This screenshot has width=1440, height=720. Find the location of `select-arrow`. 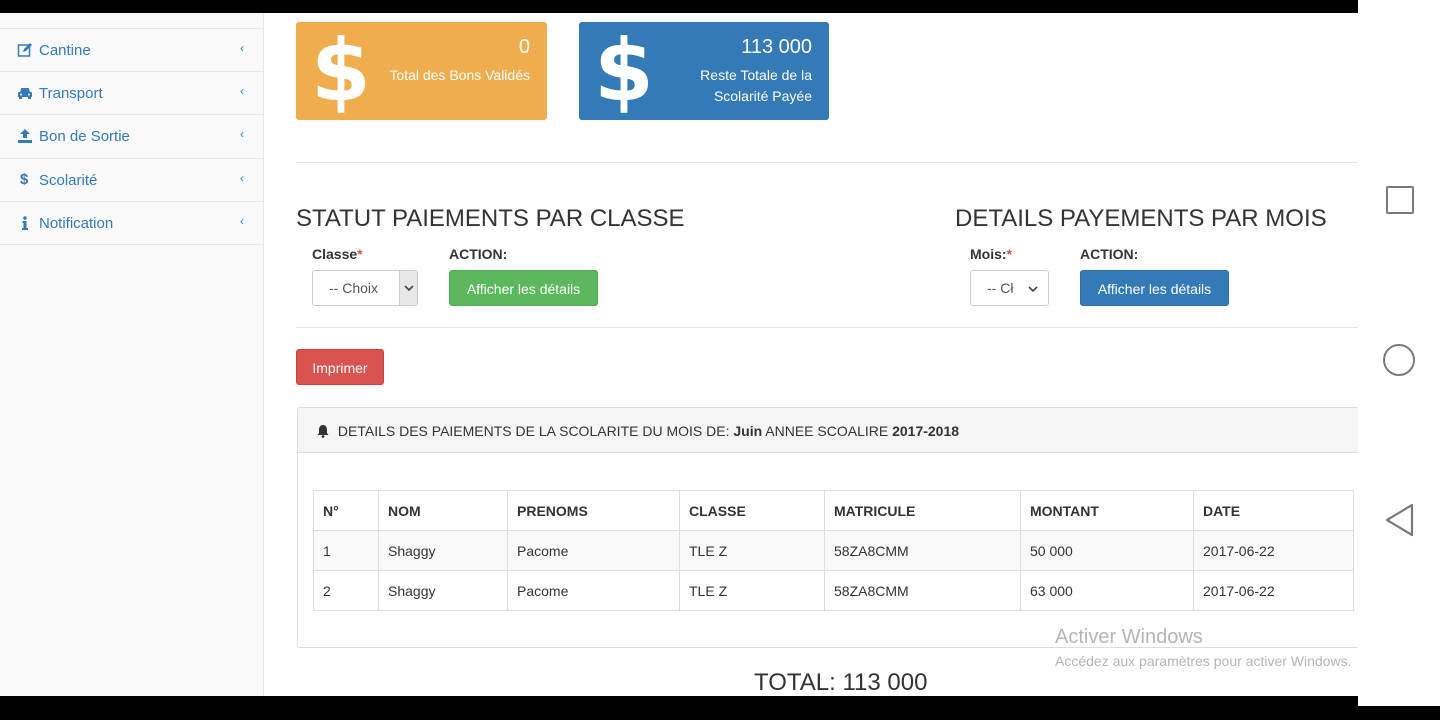

select-arrow is located at coordinates (408, 288).